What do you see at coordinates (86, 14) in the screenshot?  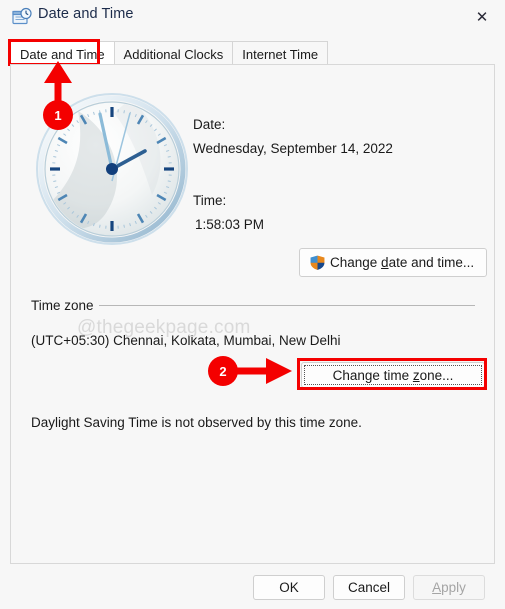 I see `window-title: Date and Time` at bounding box center [86, 14].